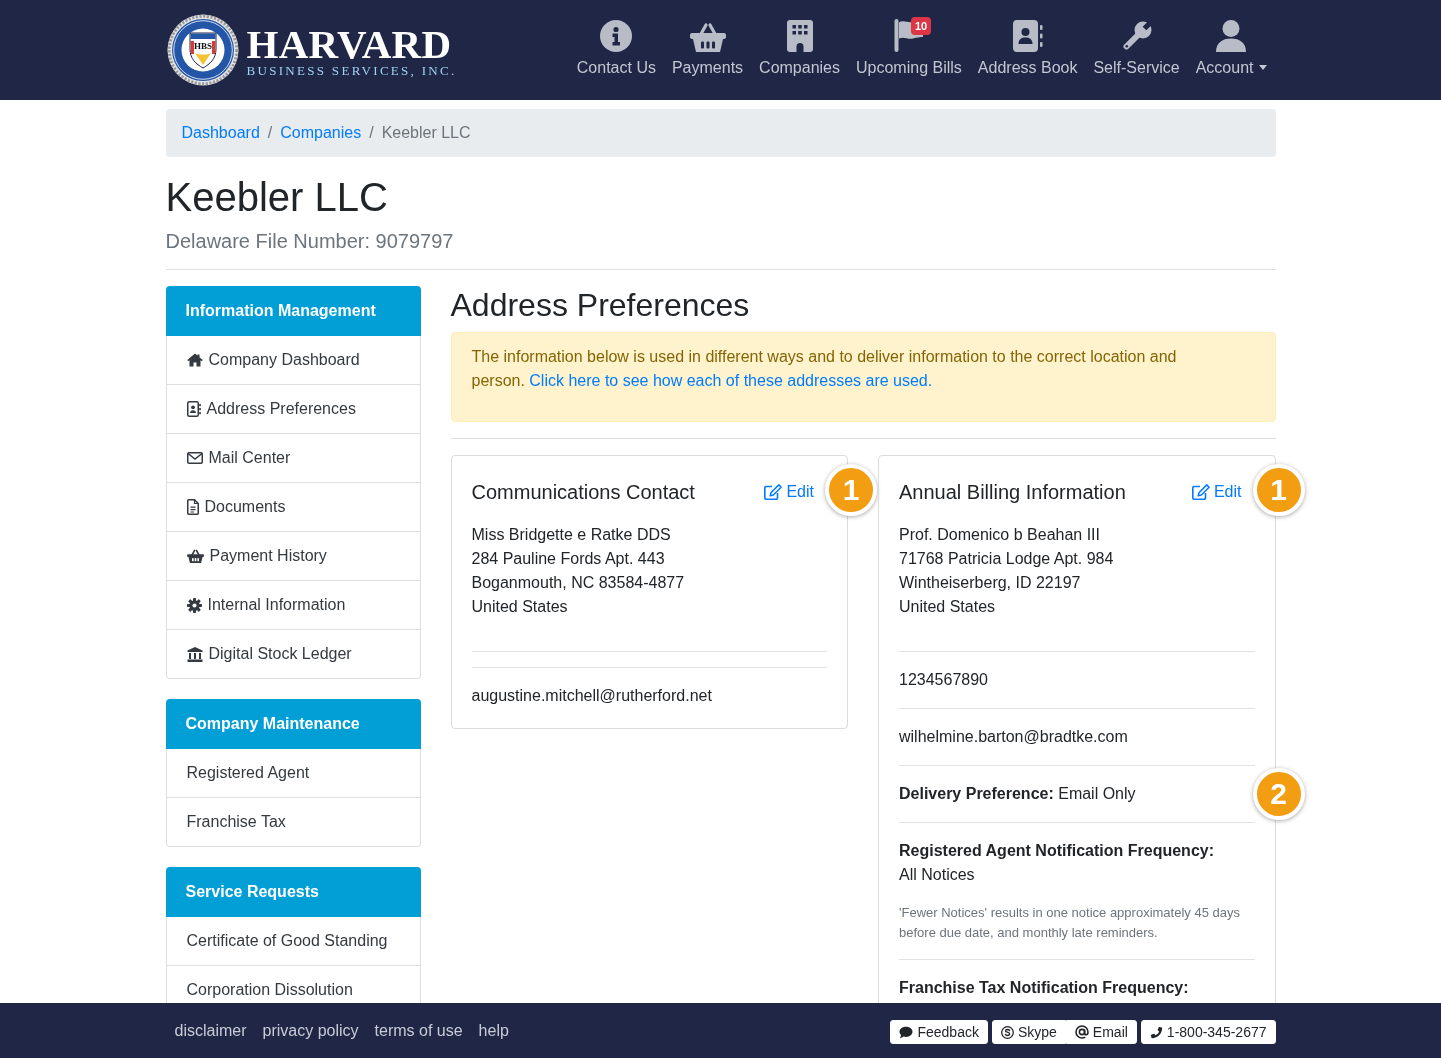 The image size is (1441, 1058). Describe the element at coordinates (616, 36) in the screenshot. I see `info-icon` at that location.